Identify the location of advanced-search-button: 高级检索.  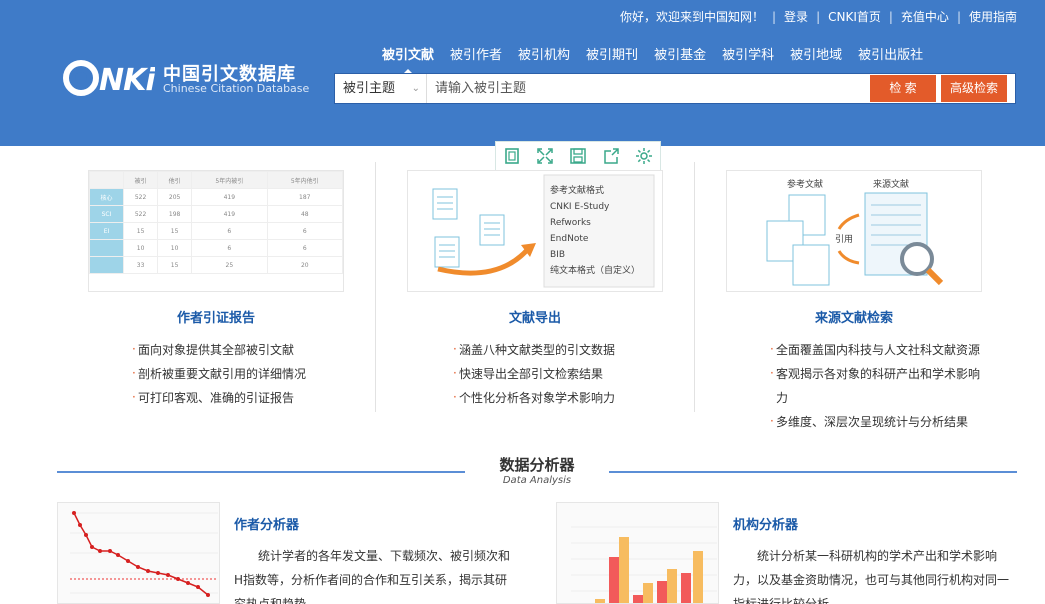
(974, 88).